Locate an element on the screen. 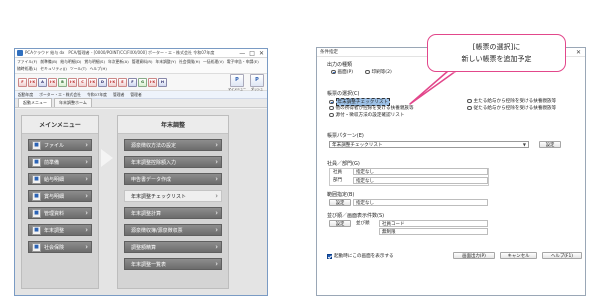  minimize-icon: — is located at coordinates (242, 53).